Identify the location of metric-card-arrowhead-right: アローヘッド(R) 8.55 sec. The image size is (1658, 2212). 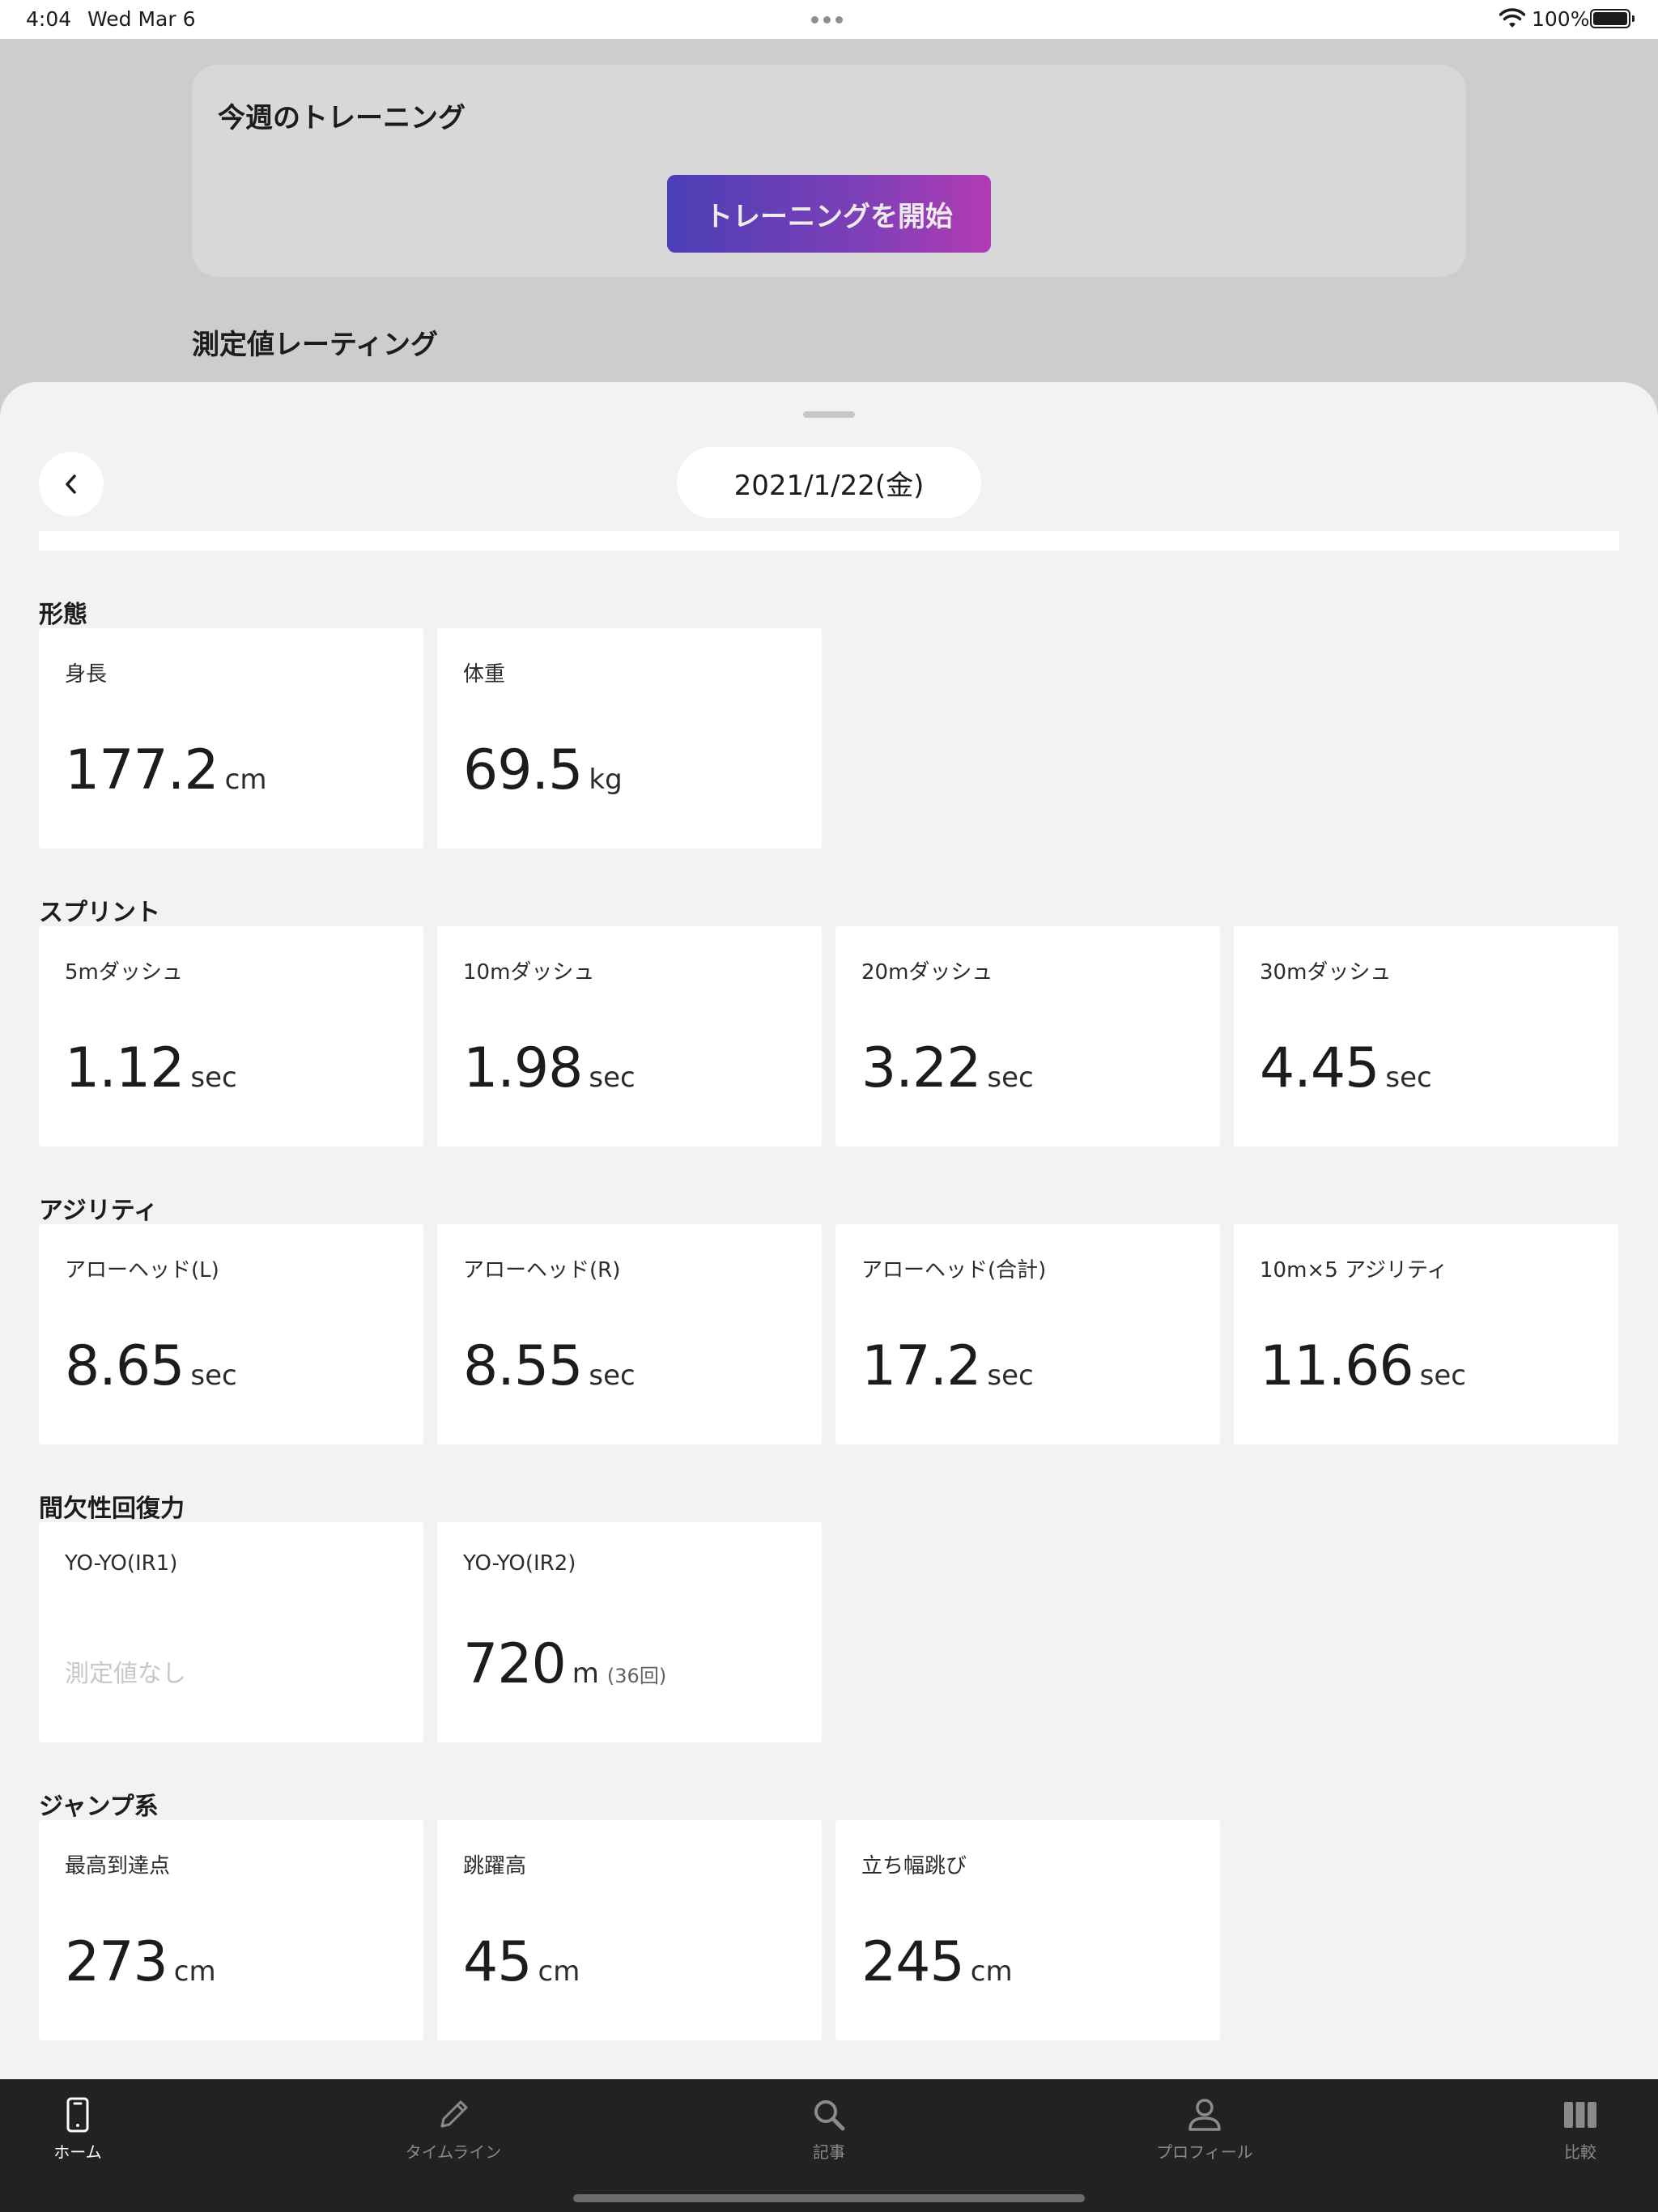
(629, 1334).